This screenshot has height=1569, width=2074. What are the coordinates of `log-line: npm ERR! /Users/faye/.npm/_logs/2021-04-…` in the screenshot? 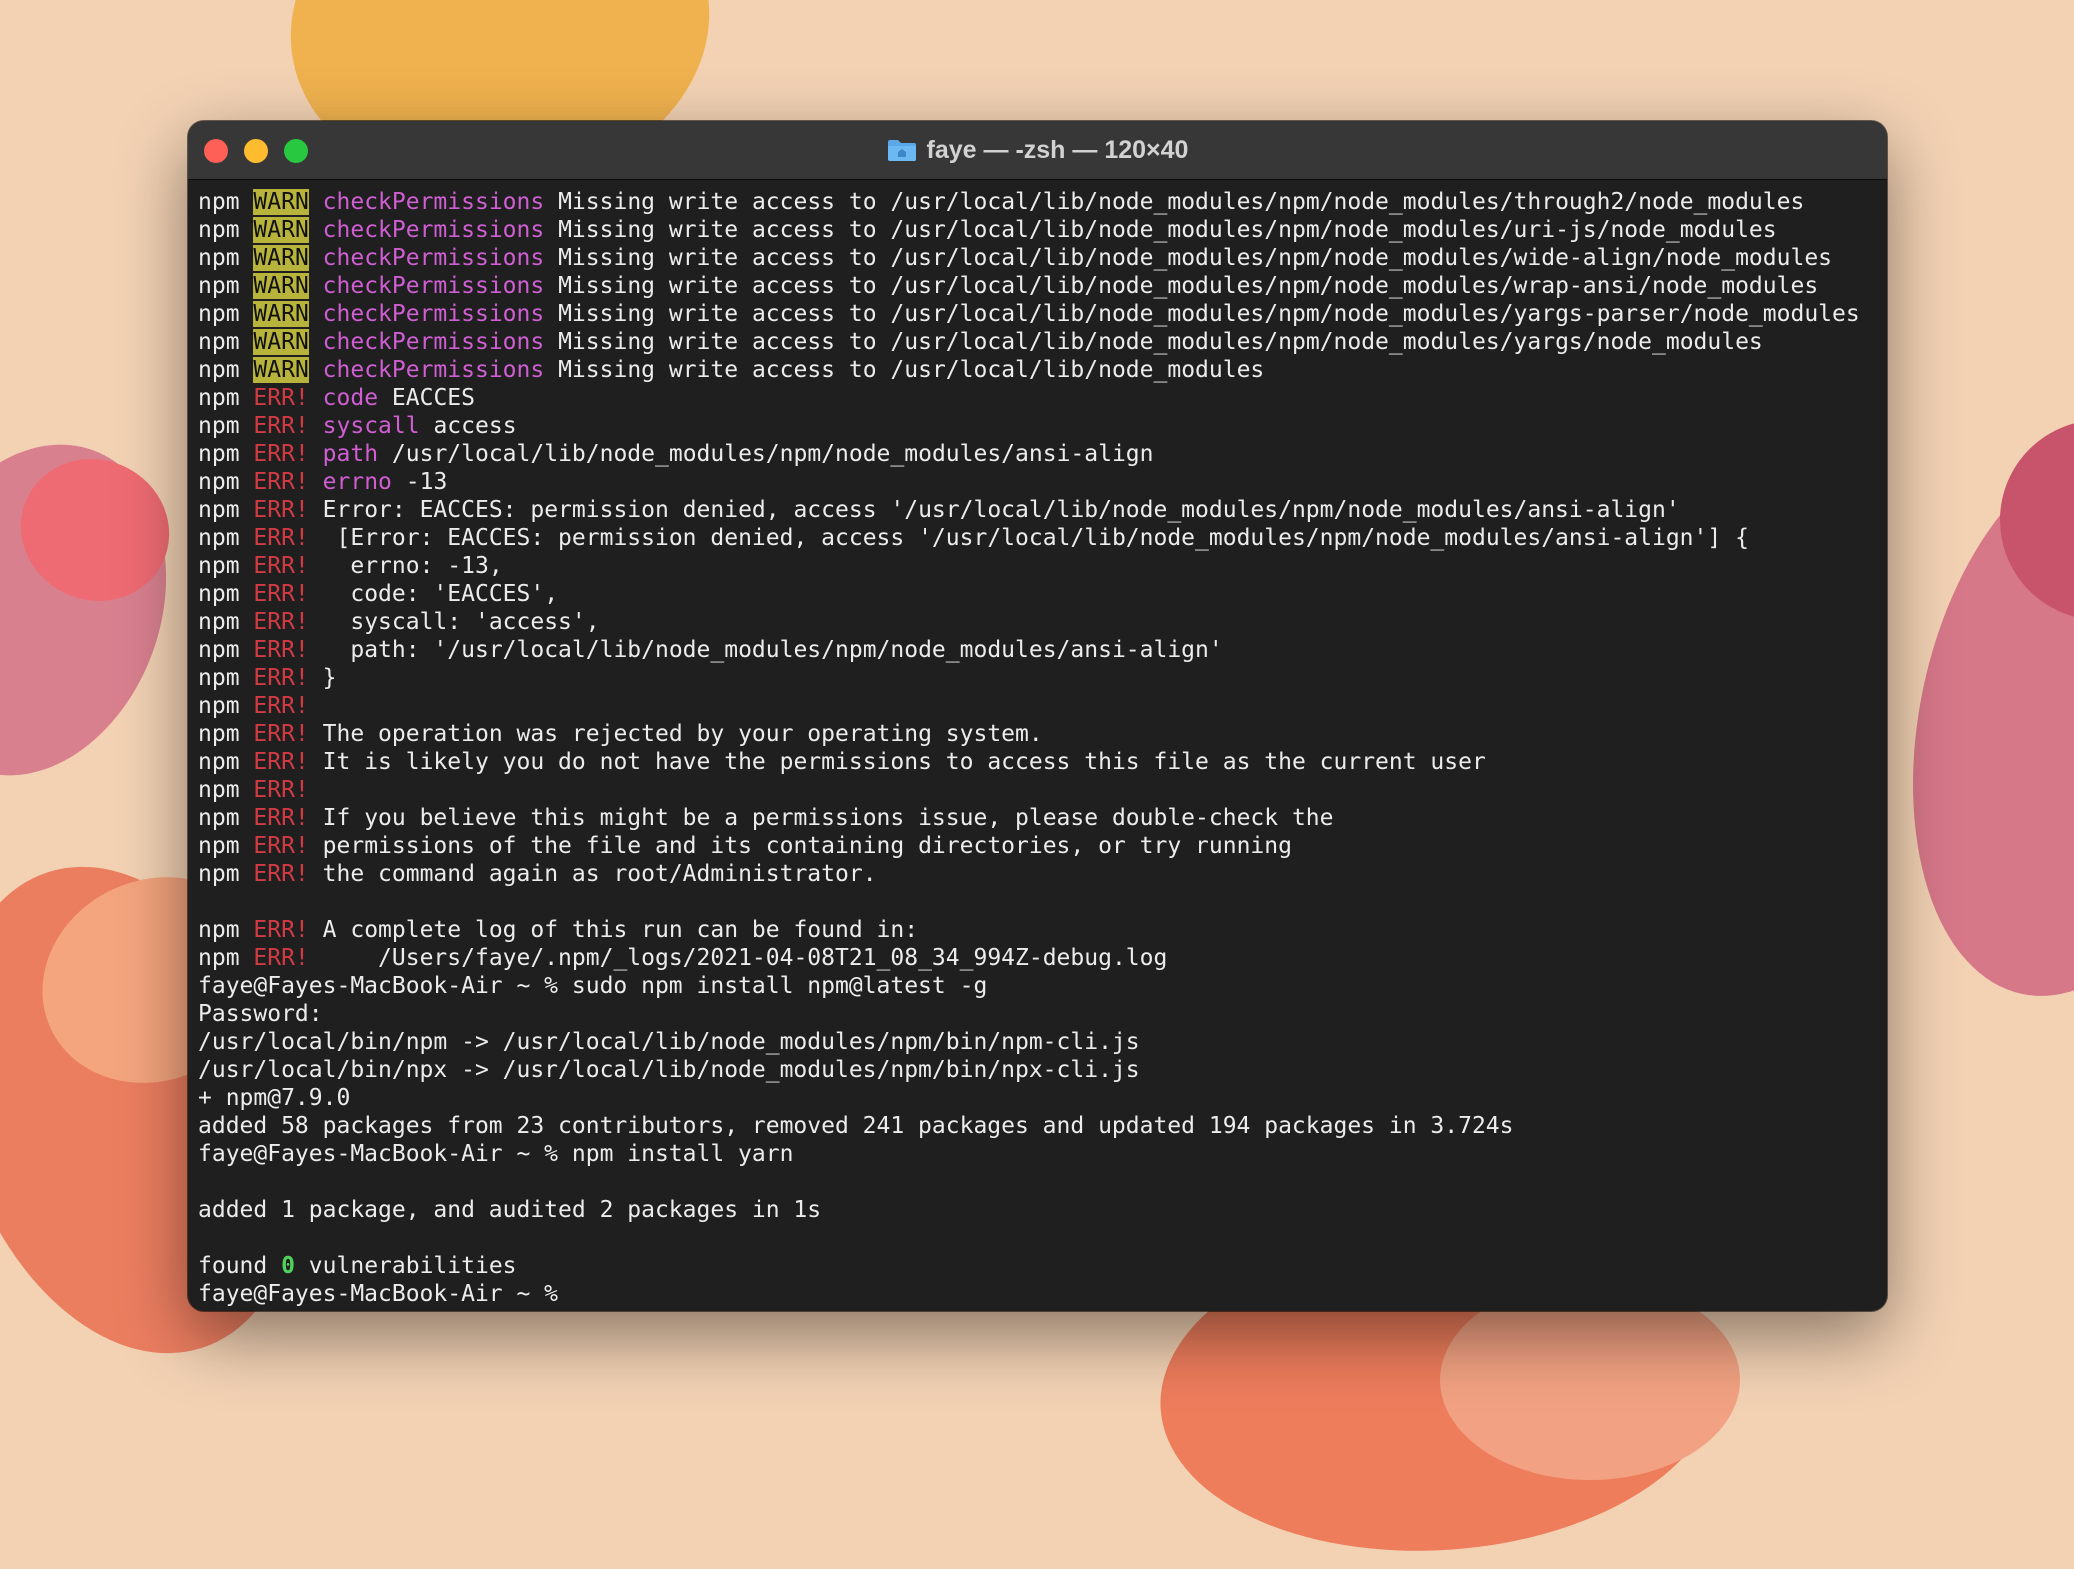 It's located at (1042, 958).